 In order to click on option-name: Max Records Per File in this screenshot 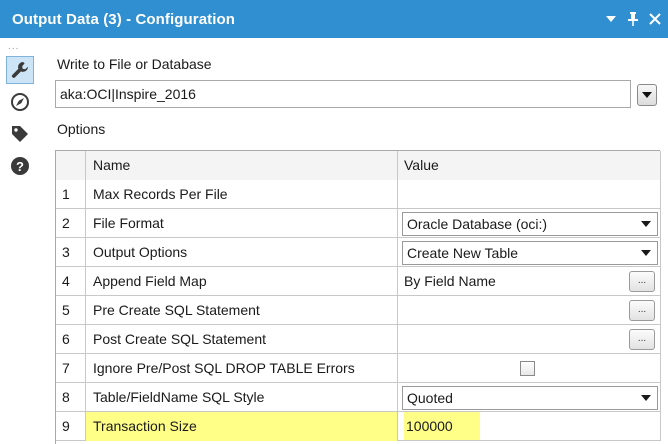, I will do `click(242, 194)`.